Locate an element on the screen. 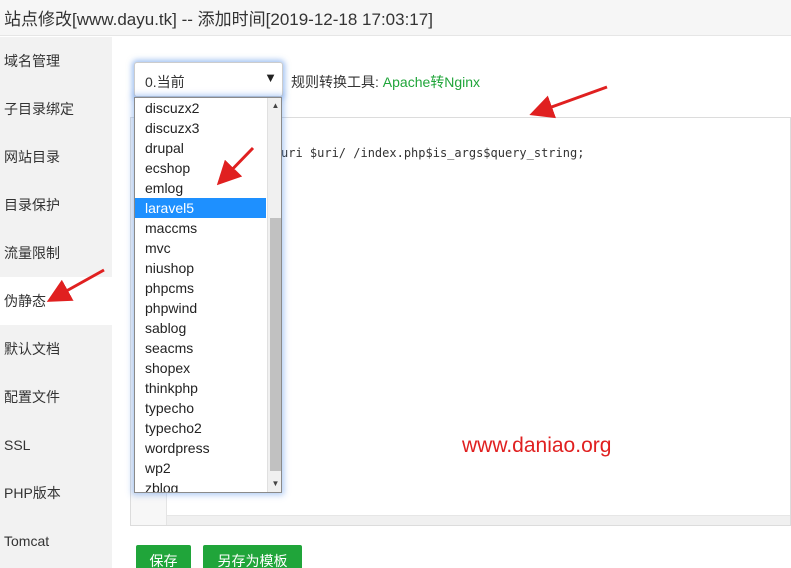  annotation-arrow-editor is located at coordinates (568, 102).